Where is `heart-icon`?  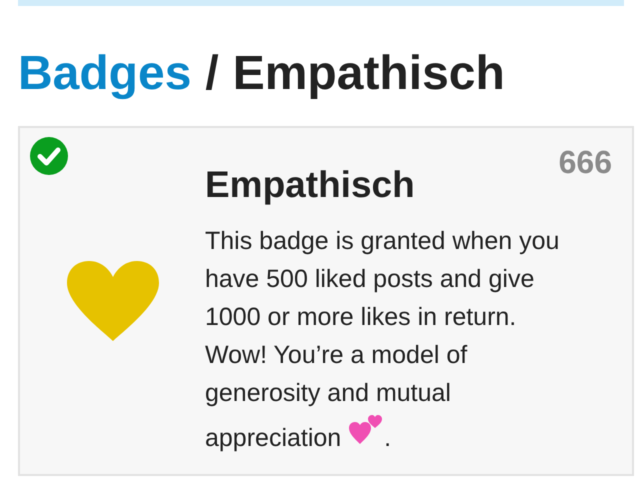
heart-icon is located at coordinates (112, 301).